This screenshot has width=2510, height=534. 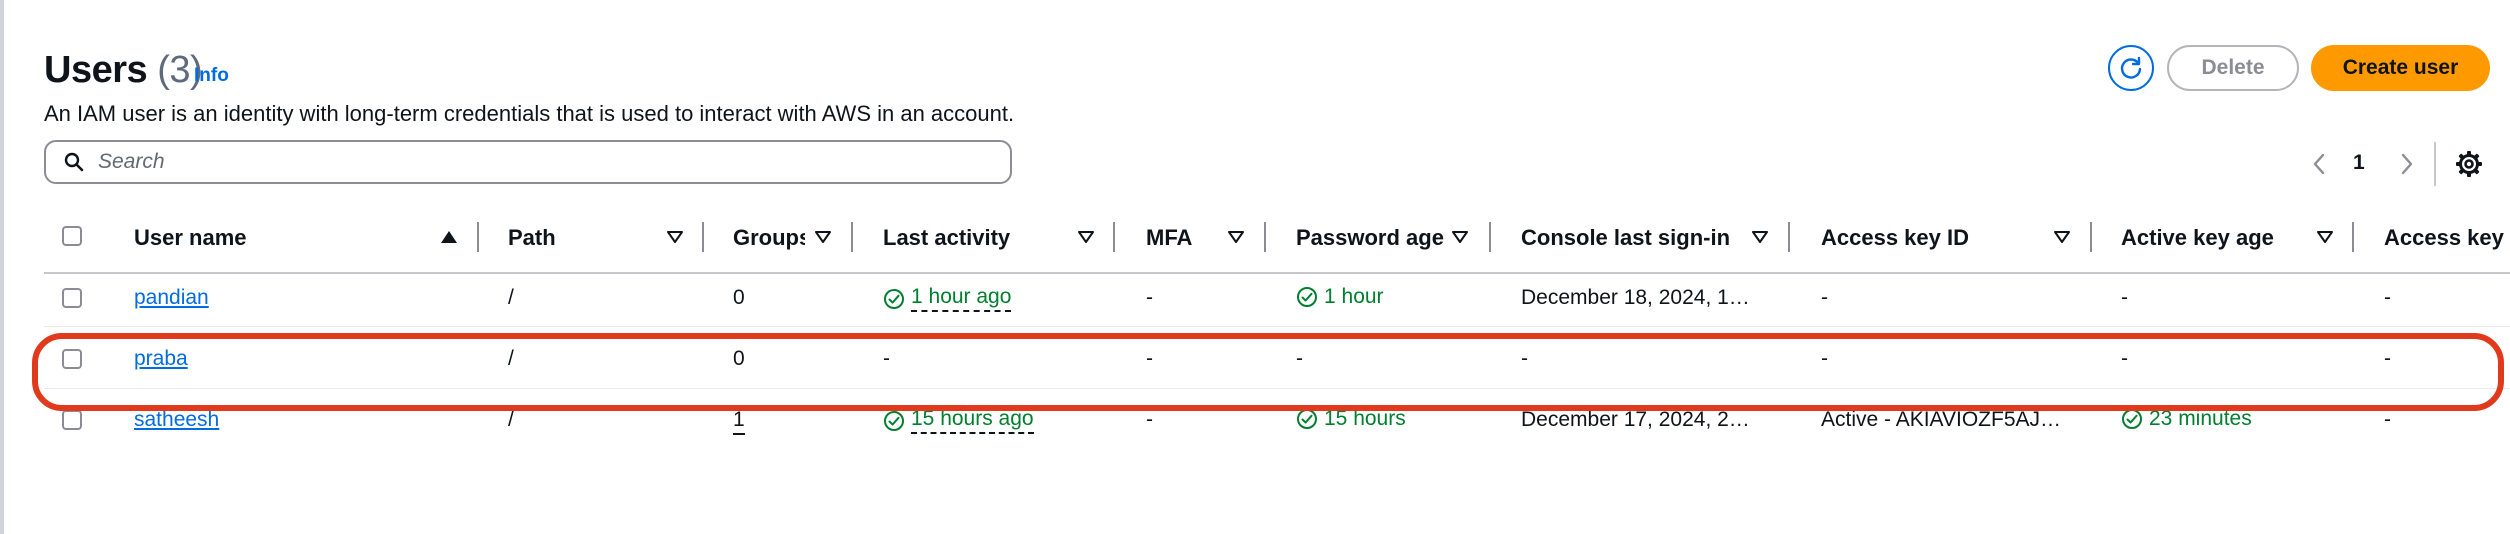 I want to click on pager-divider, so click(x=2435, y=164).